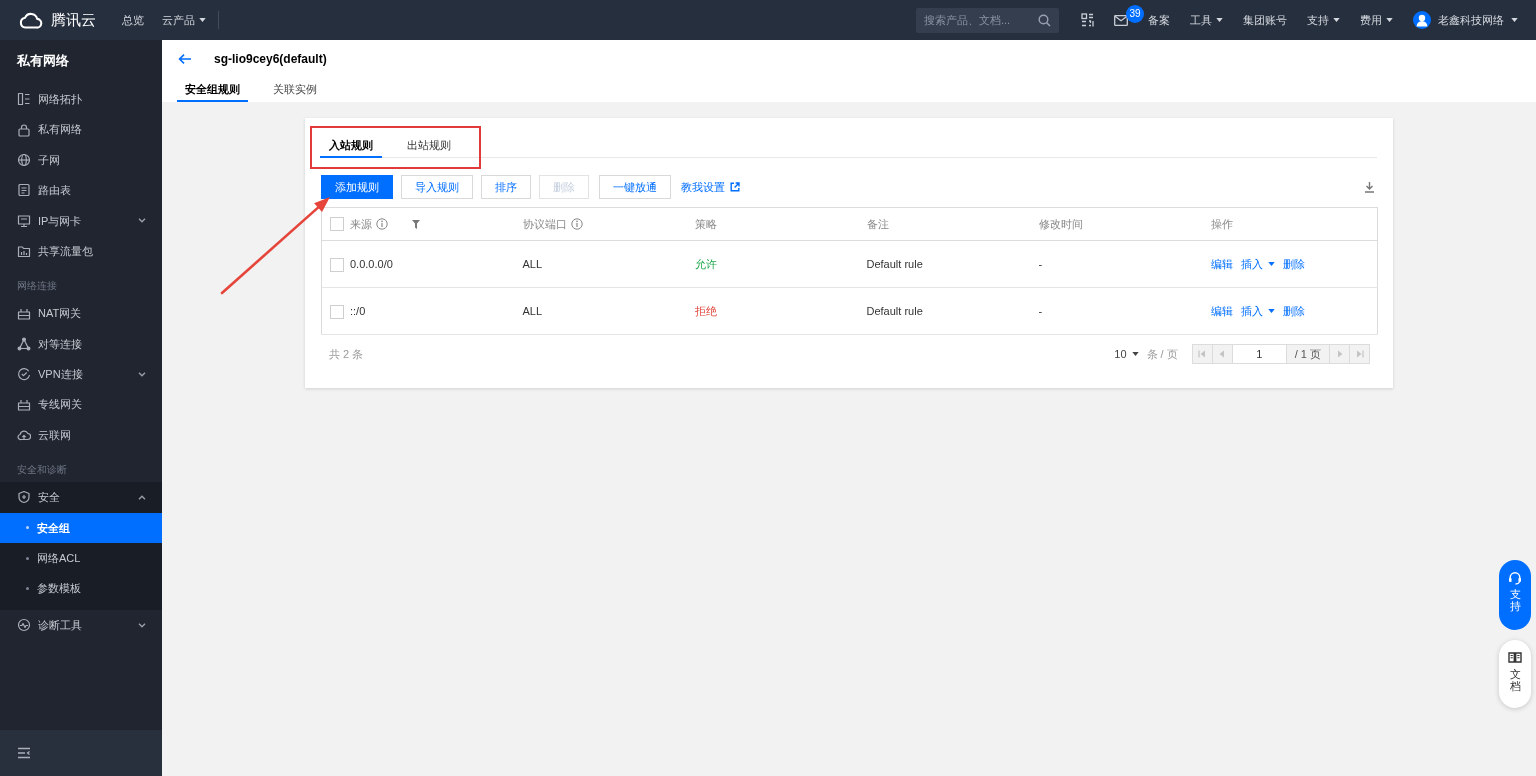 The height and width of the screenshot is (776, 1536). Describe the element at coordinates (351, 146) in the screenshot. I see `tab: 入站规则` at that location.